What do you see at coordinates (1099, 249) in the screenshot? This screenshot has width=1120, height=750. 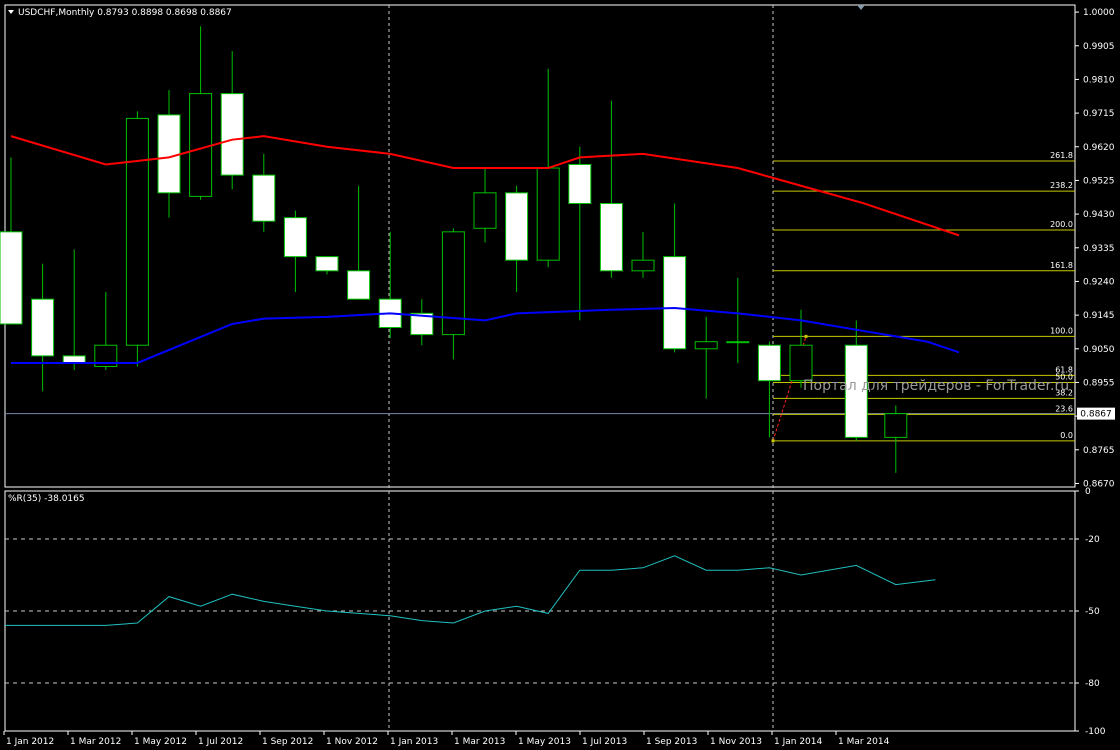 I see `price-tick-label: 0.9335` at bounding box center [1099, 249].